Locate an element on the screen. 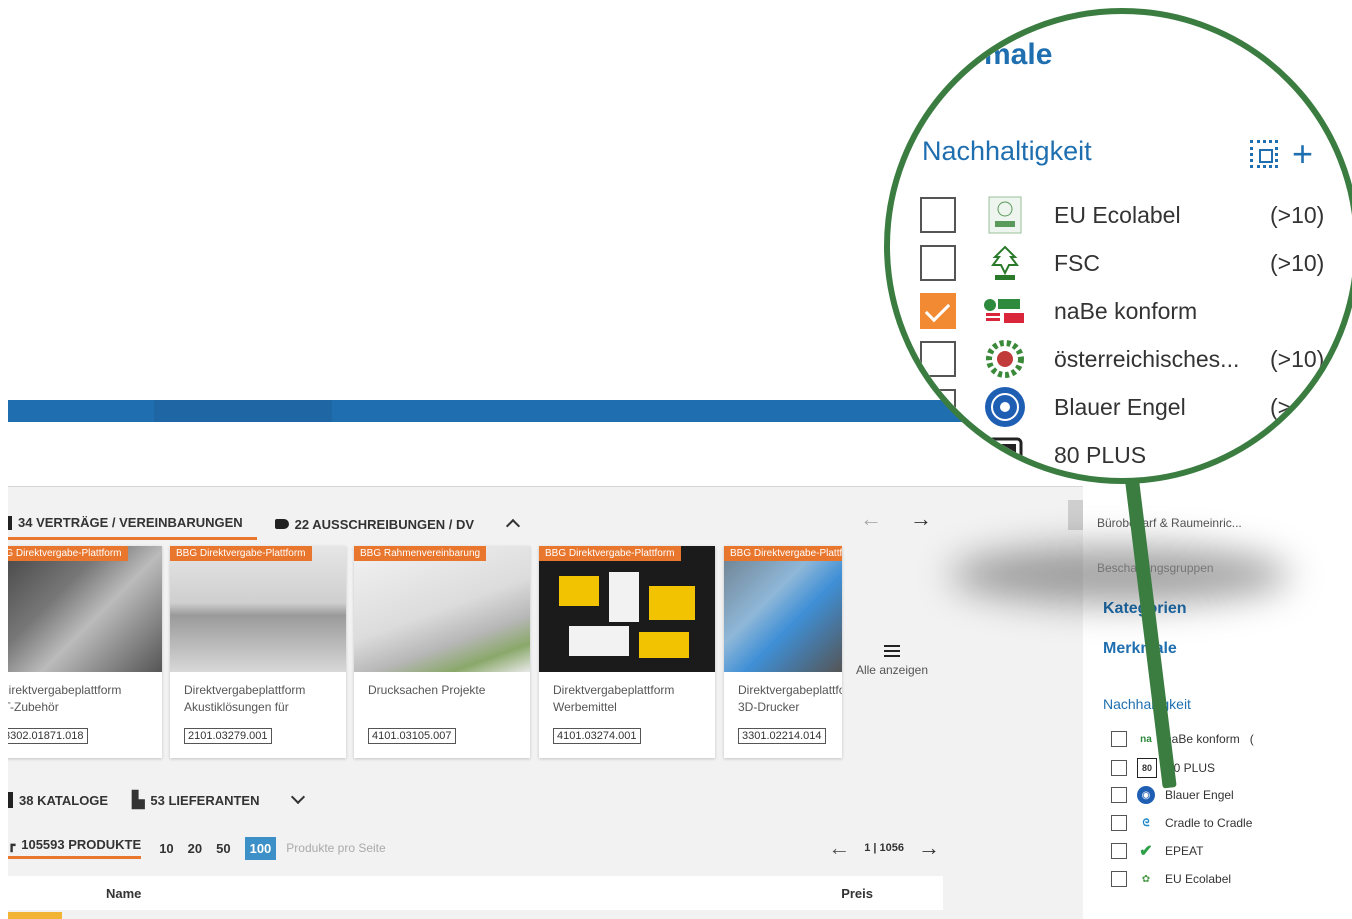  tag-icon is located at coordinates (281, 524).